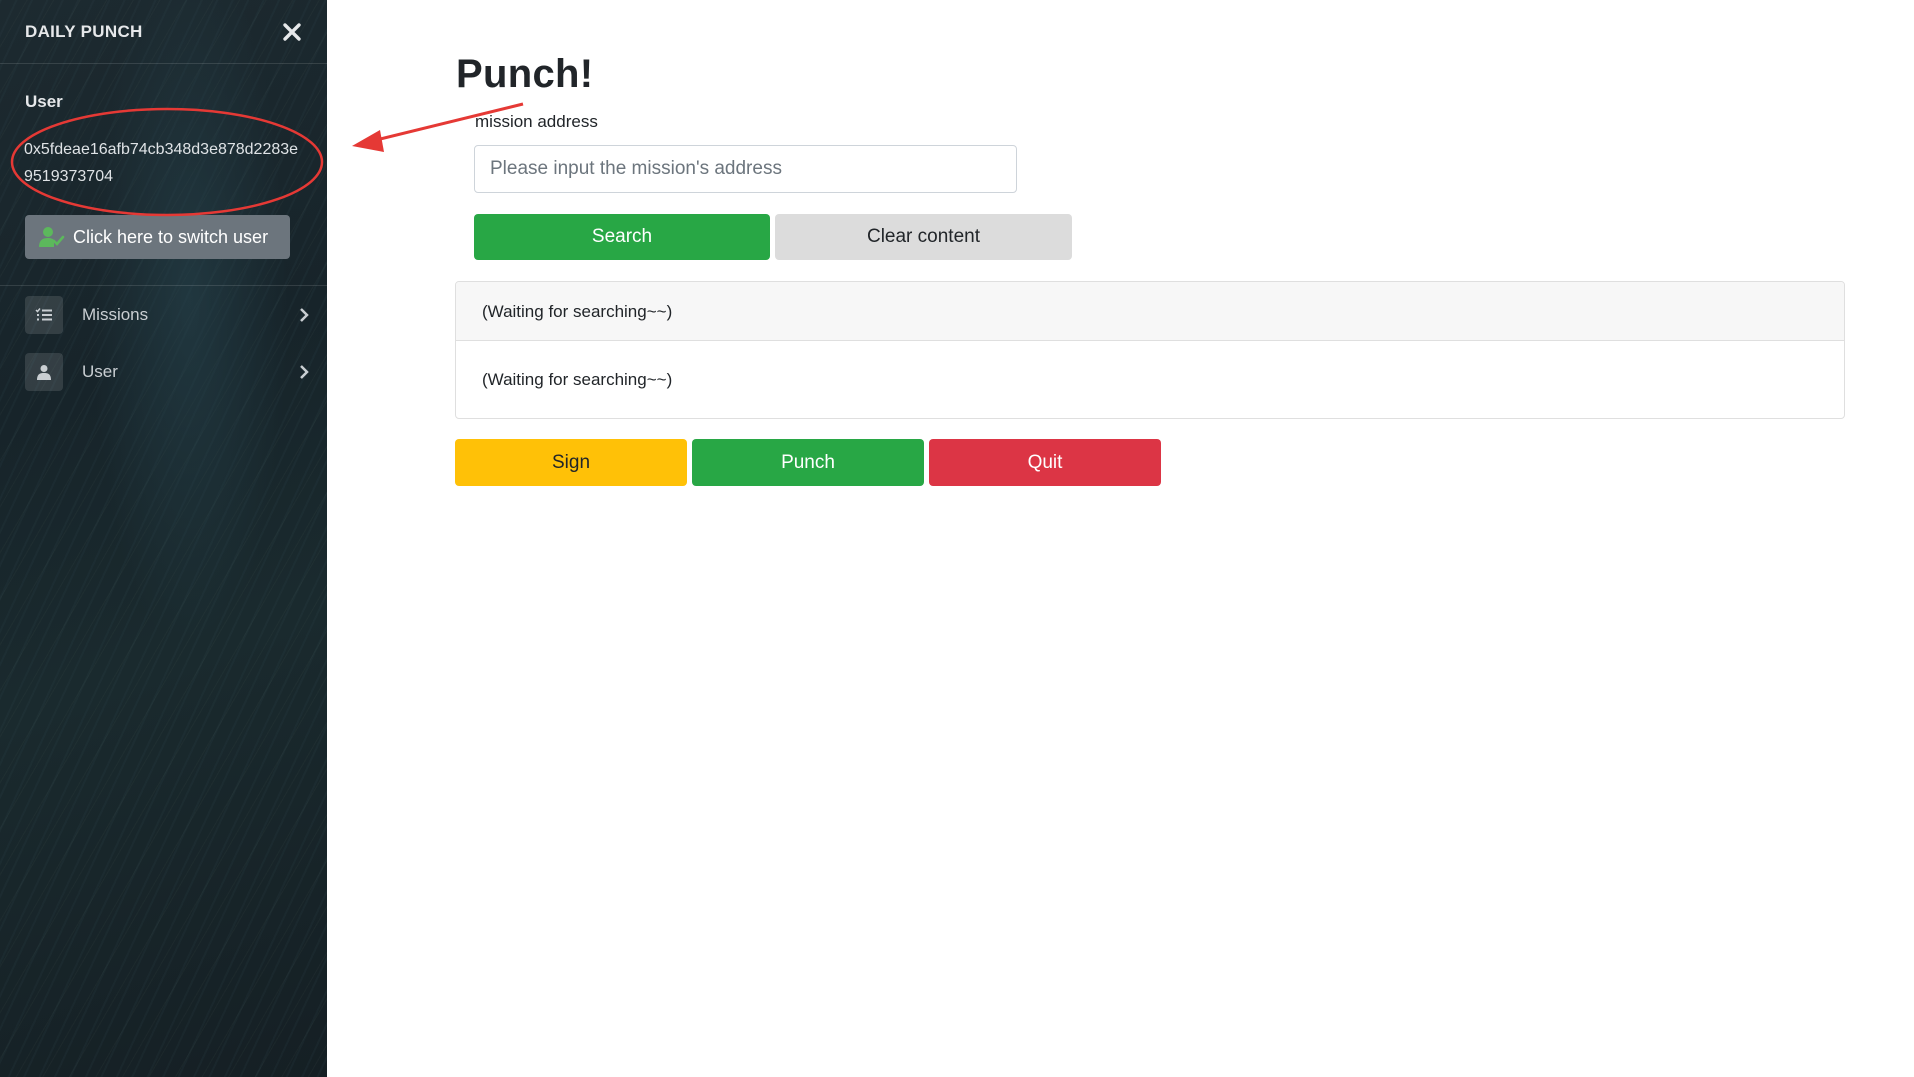 The height and width of the screenshot is (1077, 1914). Describe the element at coordinates (536, 121) in the screenshot. I see `mission-address-label: mission address` at that location.